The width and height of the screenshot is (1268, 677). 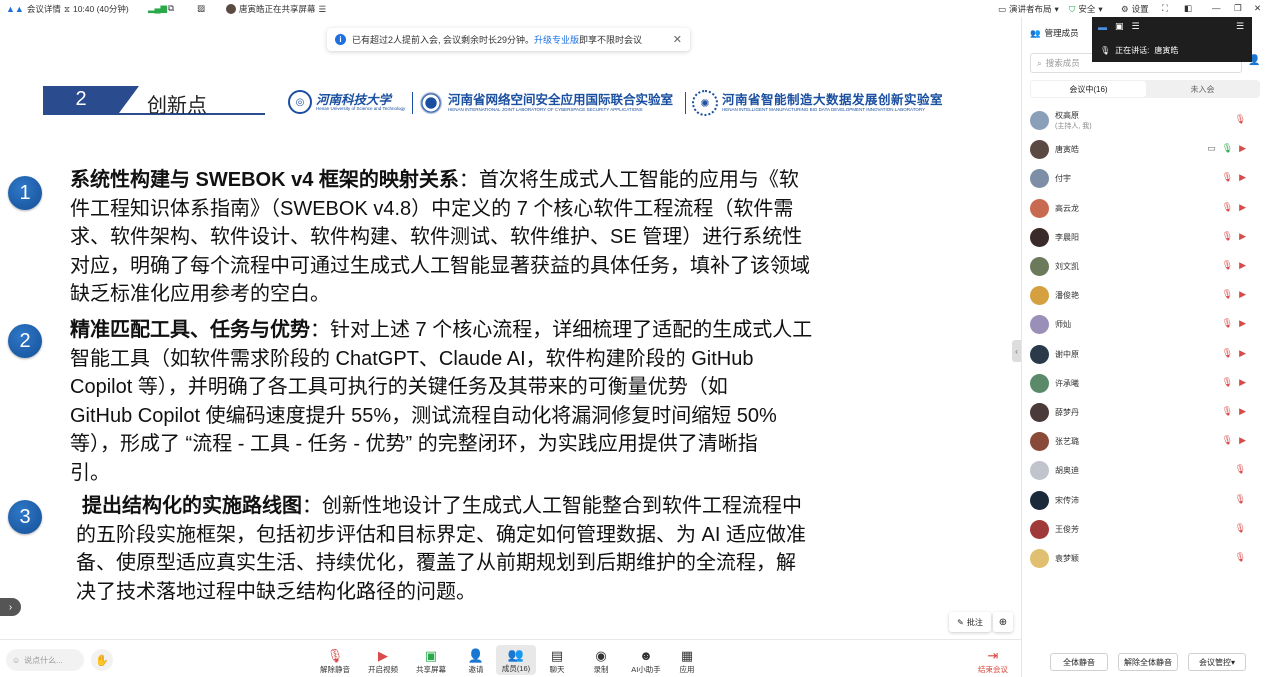 I want to click on member-row: 宋传沛 🎙, so click(x=1145, y=500).